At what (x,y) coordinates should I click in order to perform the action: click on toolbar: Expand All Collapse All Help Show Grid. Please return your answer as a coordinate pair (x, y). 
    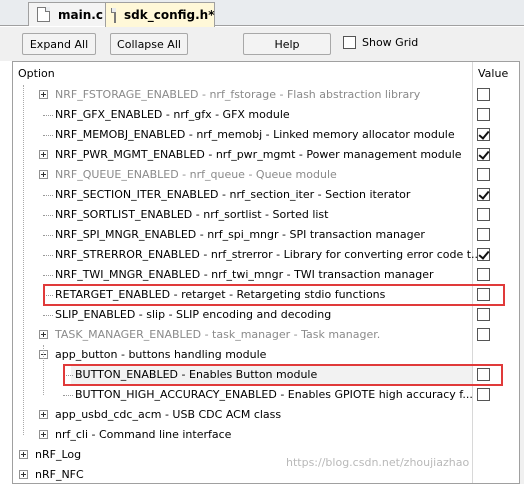
    Looking at the image, I should click on (262, 44).